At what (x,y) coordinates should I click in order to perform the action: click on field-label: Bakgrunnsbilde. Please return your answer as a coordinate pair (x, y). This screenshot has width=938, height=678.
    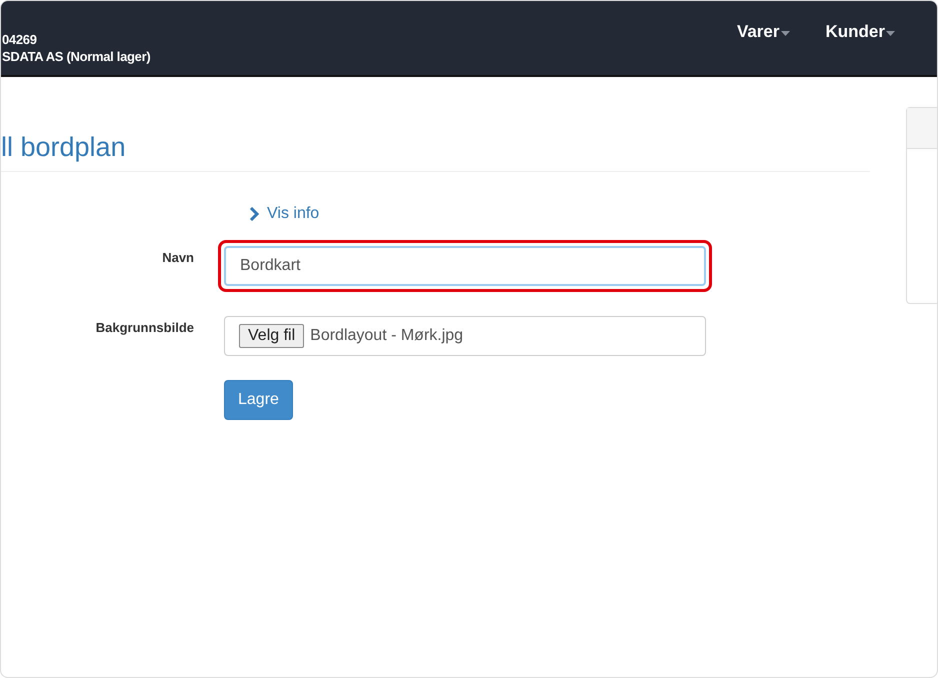
    Looking at the image, I should click on (144, 327).